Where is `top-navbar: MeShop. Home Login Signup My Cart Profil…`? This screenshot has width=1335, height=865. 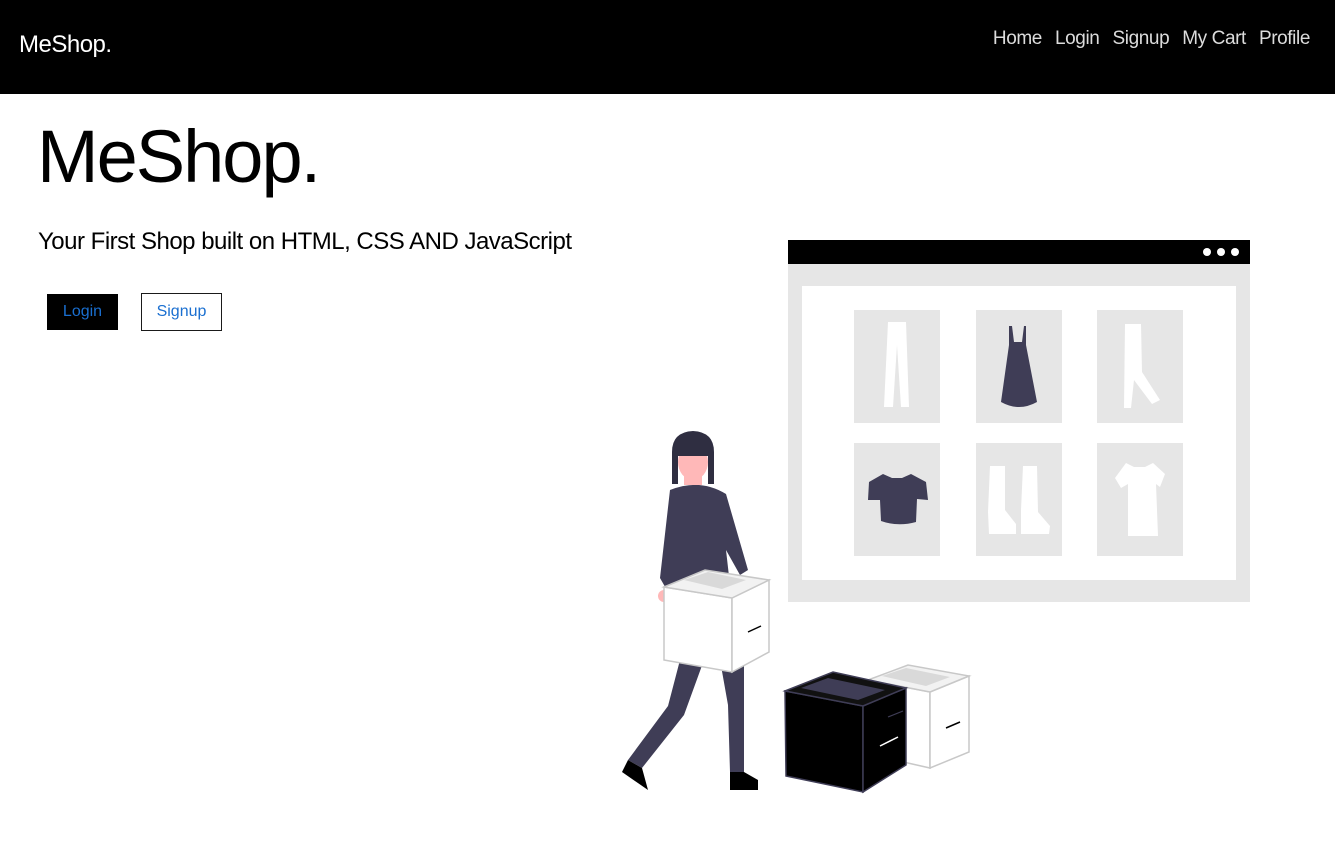
top-navbar: MeShop. Home Login Signup My Cart Profil… is located at coordinates (667, 47).